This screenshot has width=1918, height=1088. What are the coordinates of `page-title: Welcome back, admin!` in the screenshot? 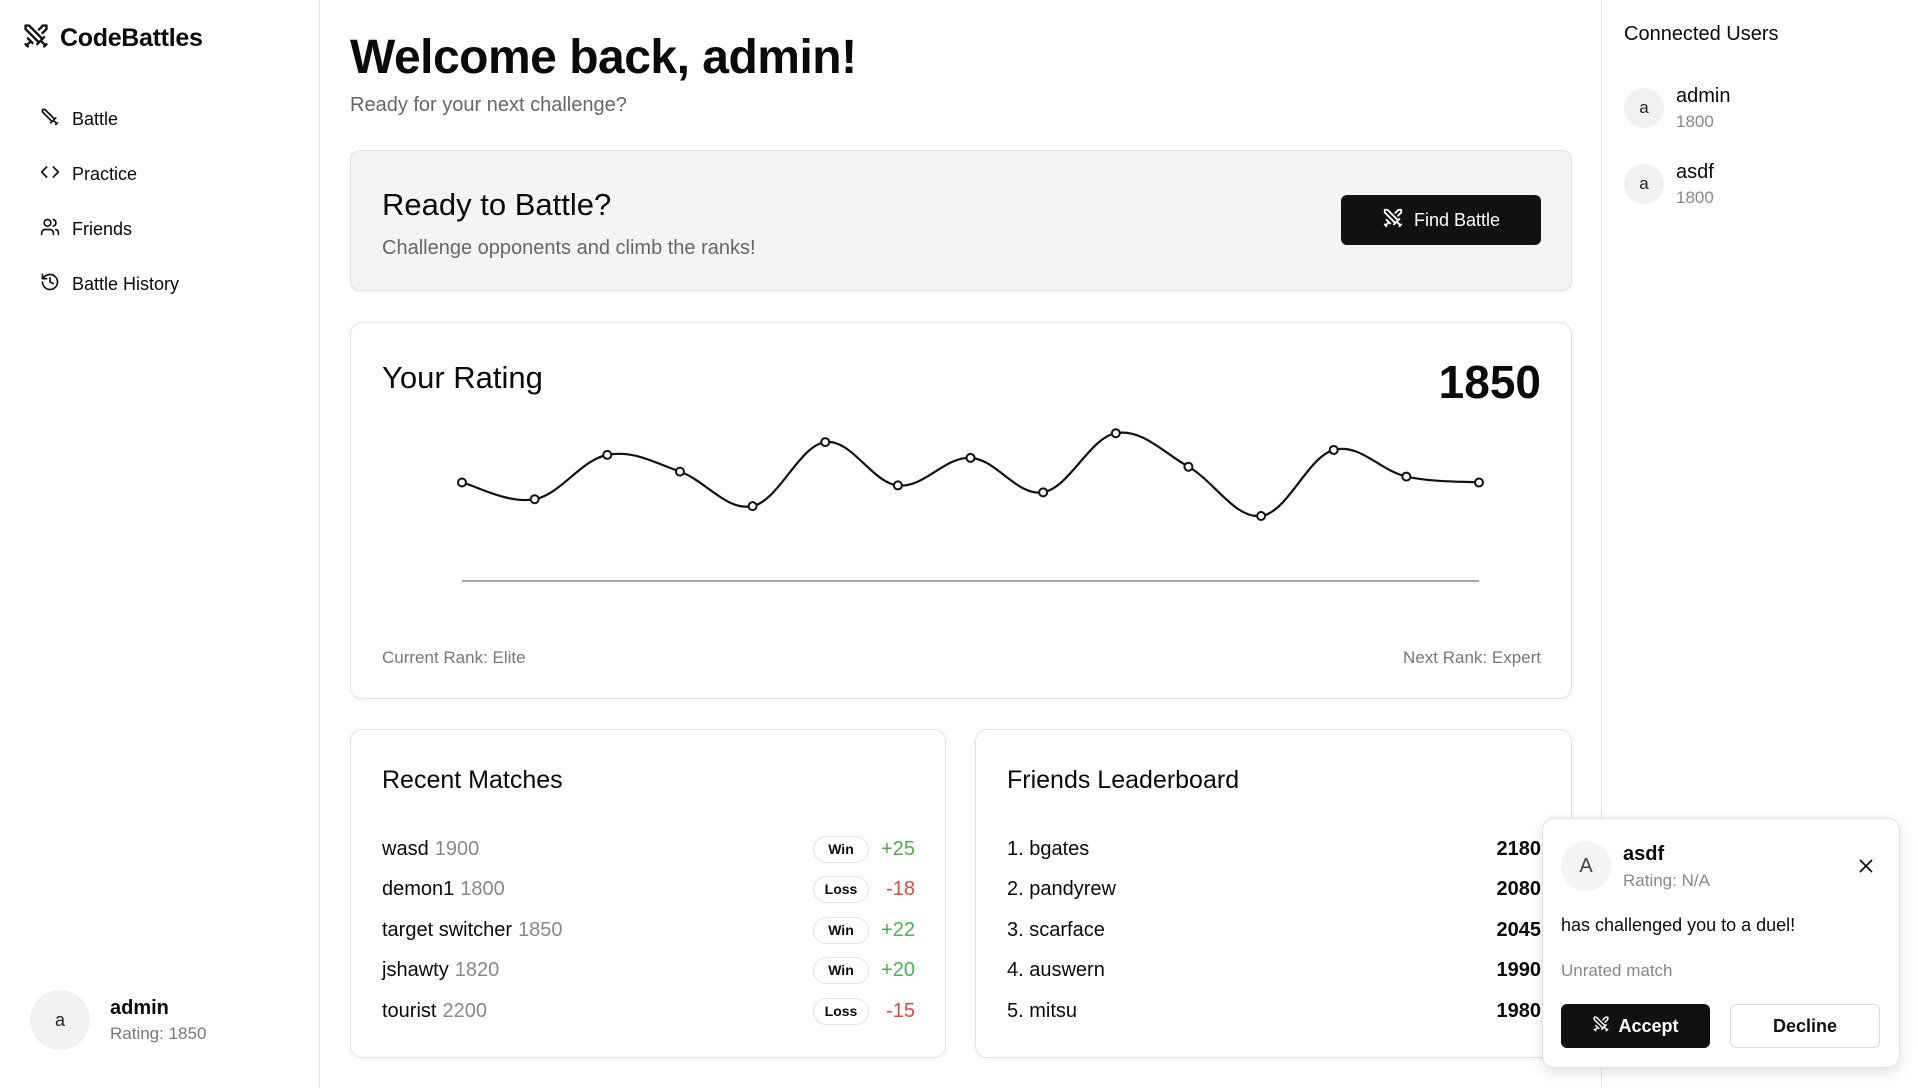 It's located at (603, 57).